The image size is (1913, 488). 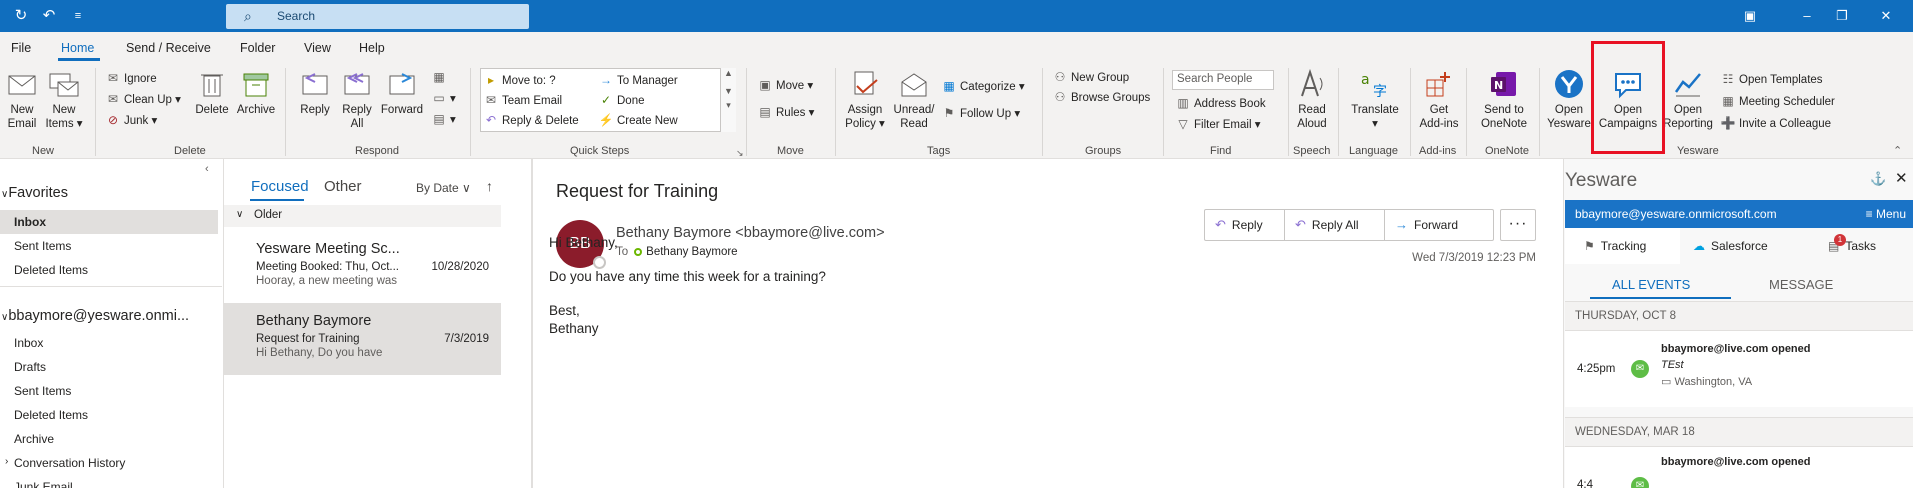 I want to click on nav-favorites-deleted-items: Deleted Items, so click(x=51, y=270).